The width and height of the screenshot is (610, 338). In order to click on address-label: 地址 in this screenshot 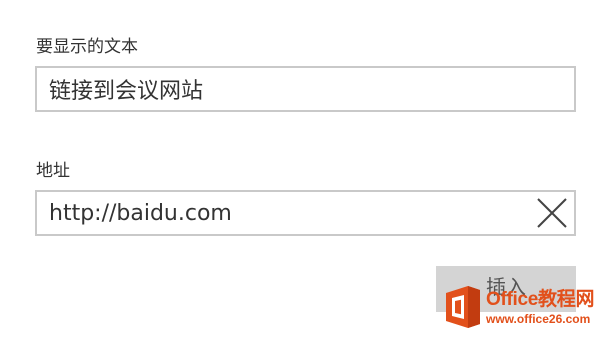, I will do `click(53, 171)`.